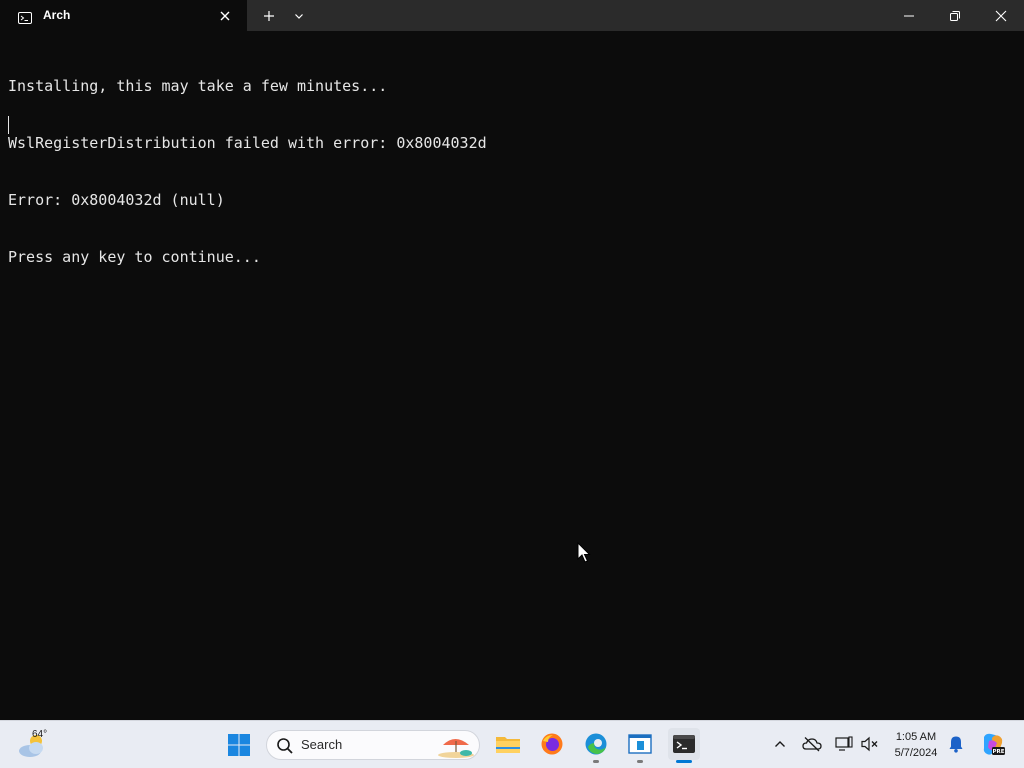  I want to click on notification-bell-icon, so click(956, 744).